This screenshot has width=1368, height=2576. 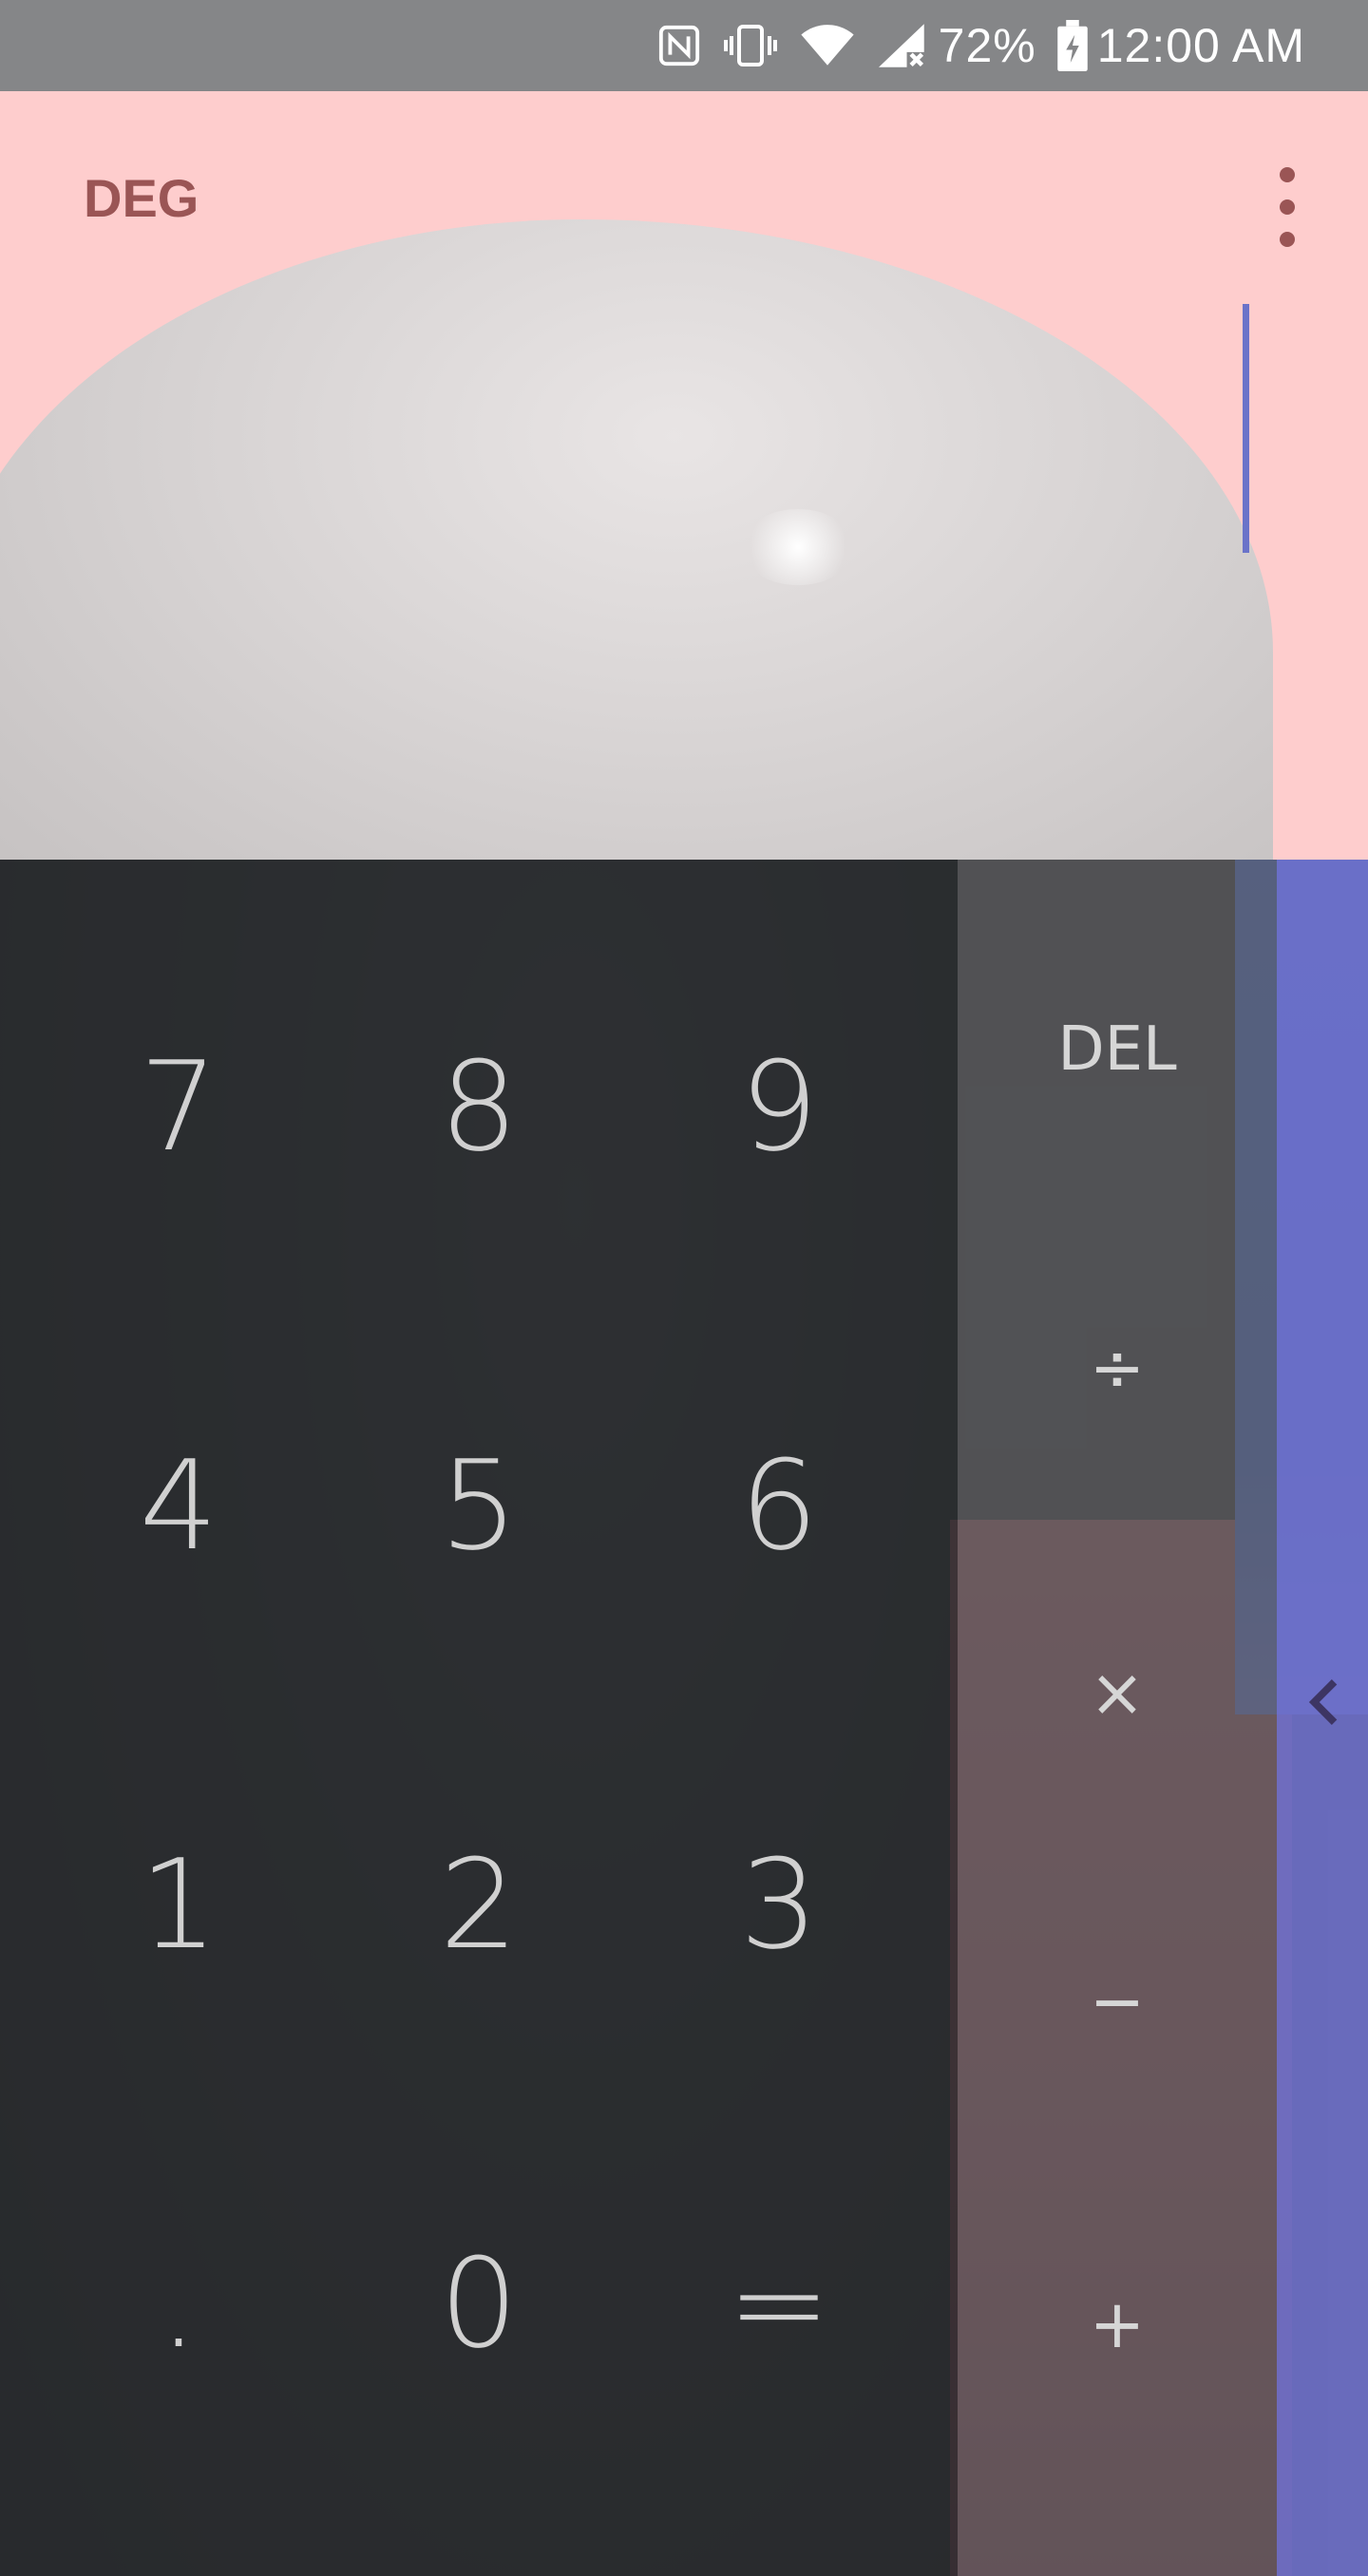 What do you see at coordinates (1117, 2324) in the screenshot?
I see `plus-button: +` at bounding box center [1117, 2324].